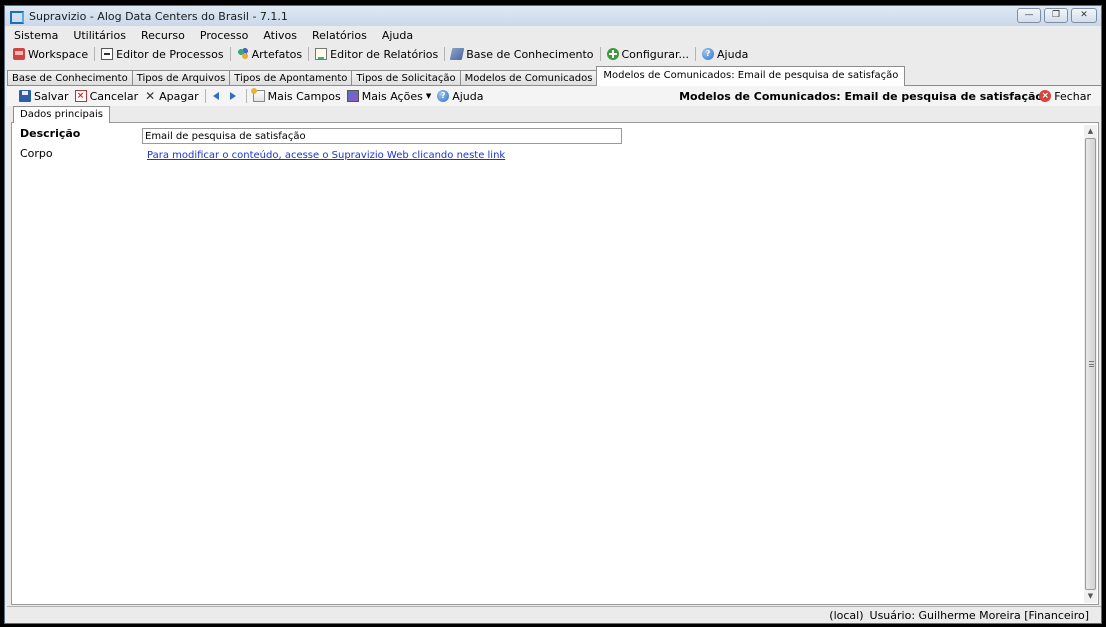  I want to click on add-icon, so click(612, 54).